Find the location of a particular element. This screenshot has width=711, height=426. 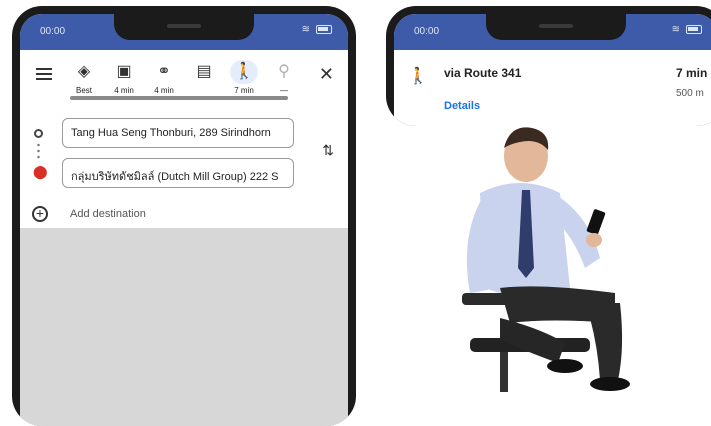

mode-transit: ▤ is located at coordinates (204, 73).